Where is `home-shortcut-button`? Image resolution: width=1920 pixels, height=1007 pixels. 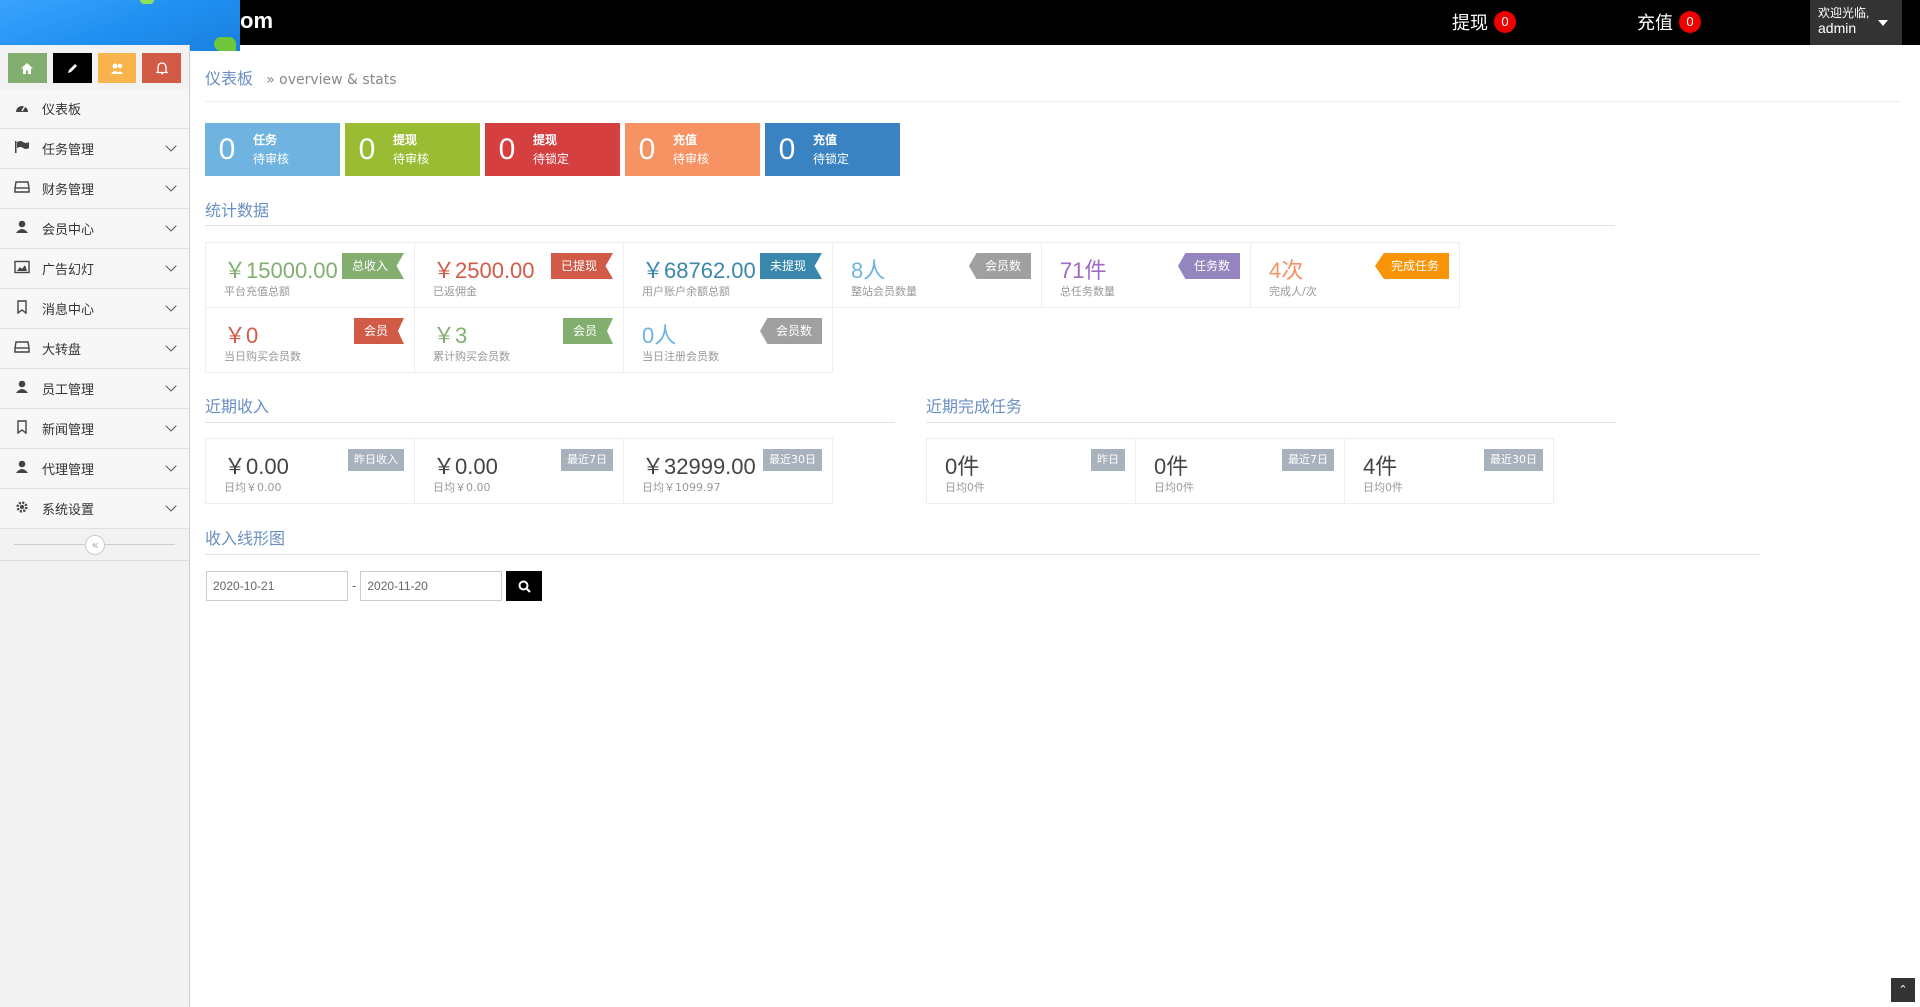
home-shortcut-button is located at coordinates (27, 68).